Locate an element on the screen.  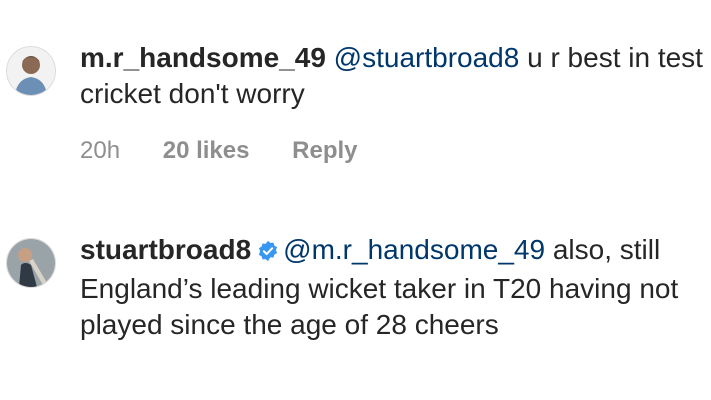
username: m.r_handsome_49 is located at coordinates (203, 57).